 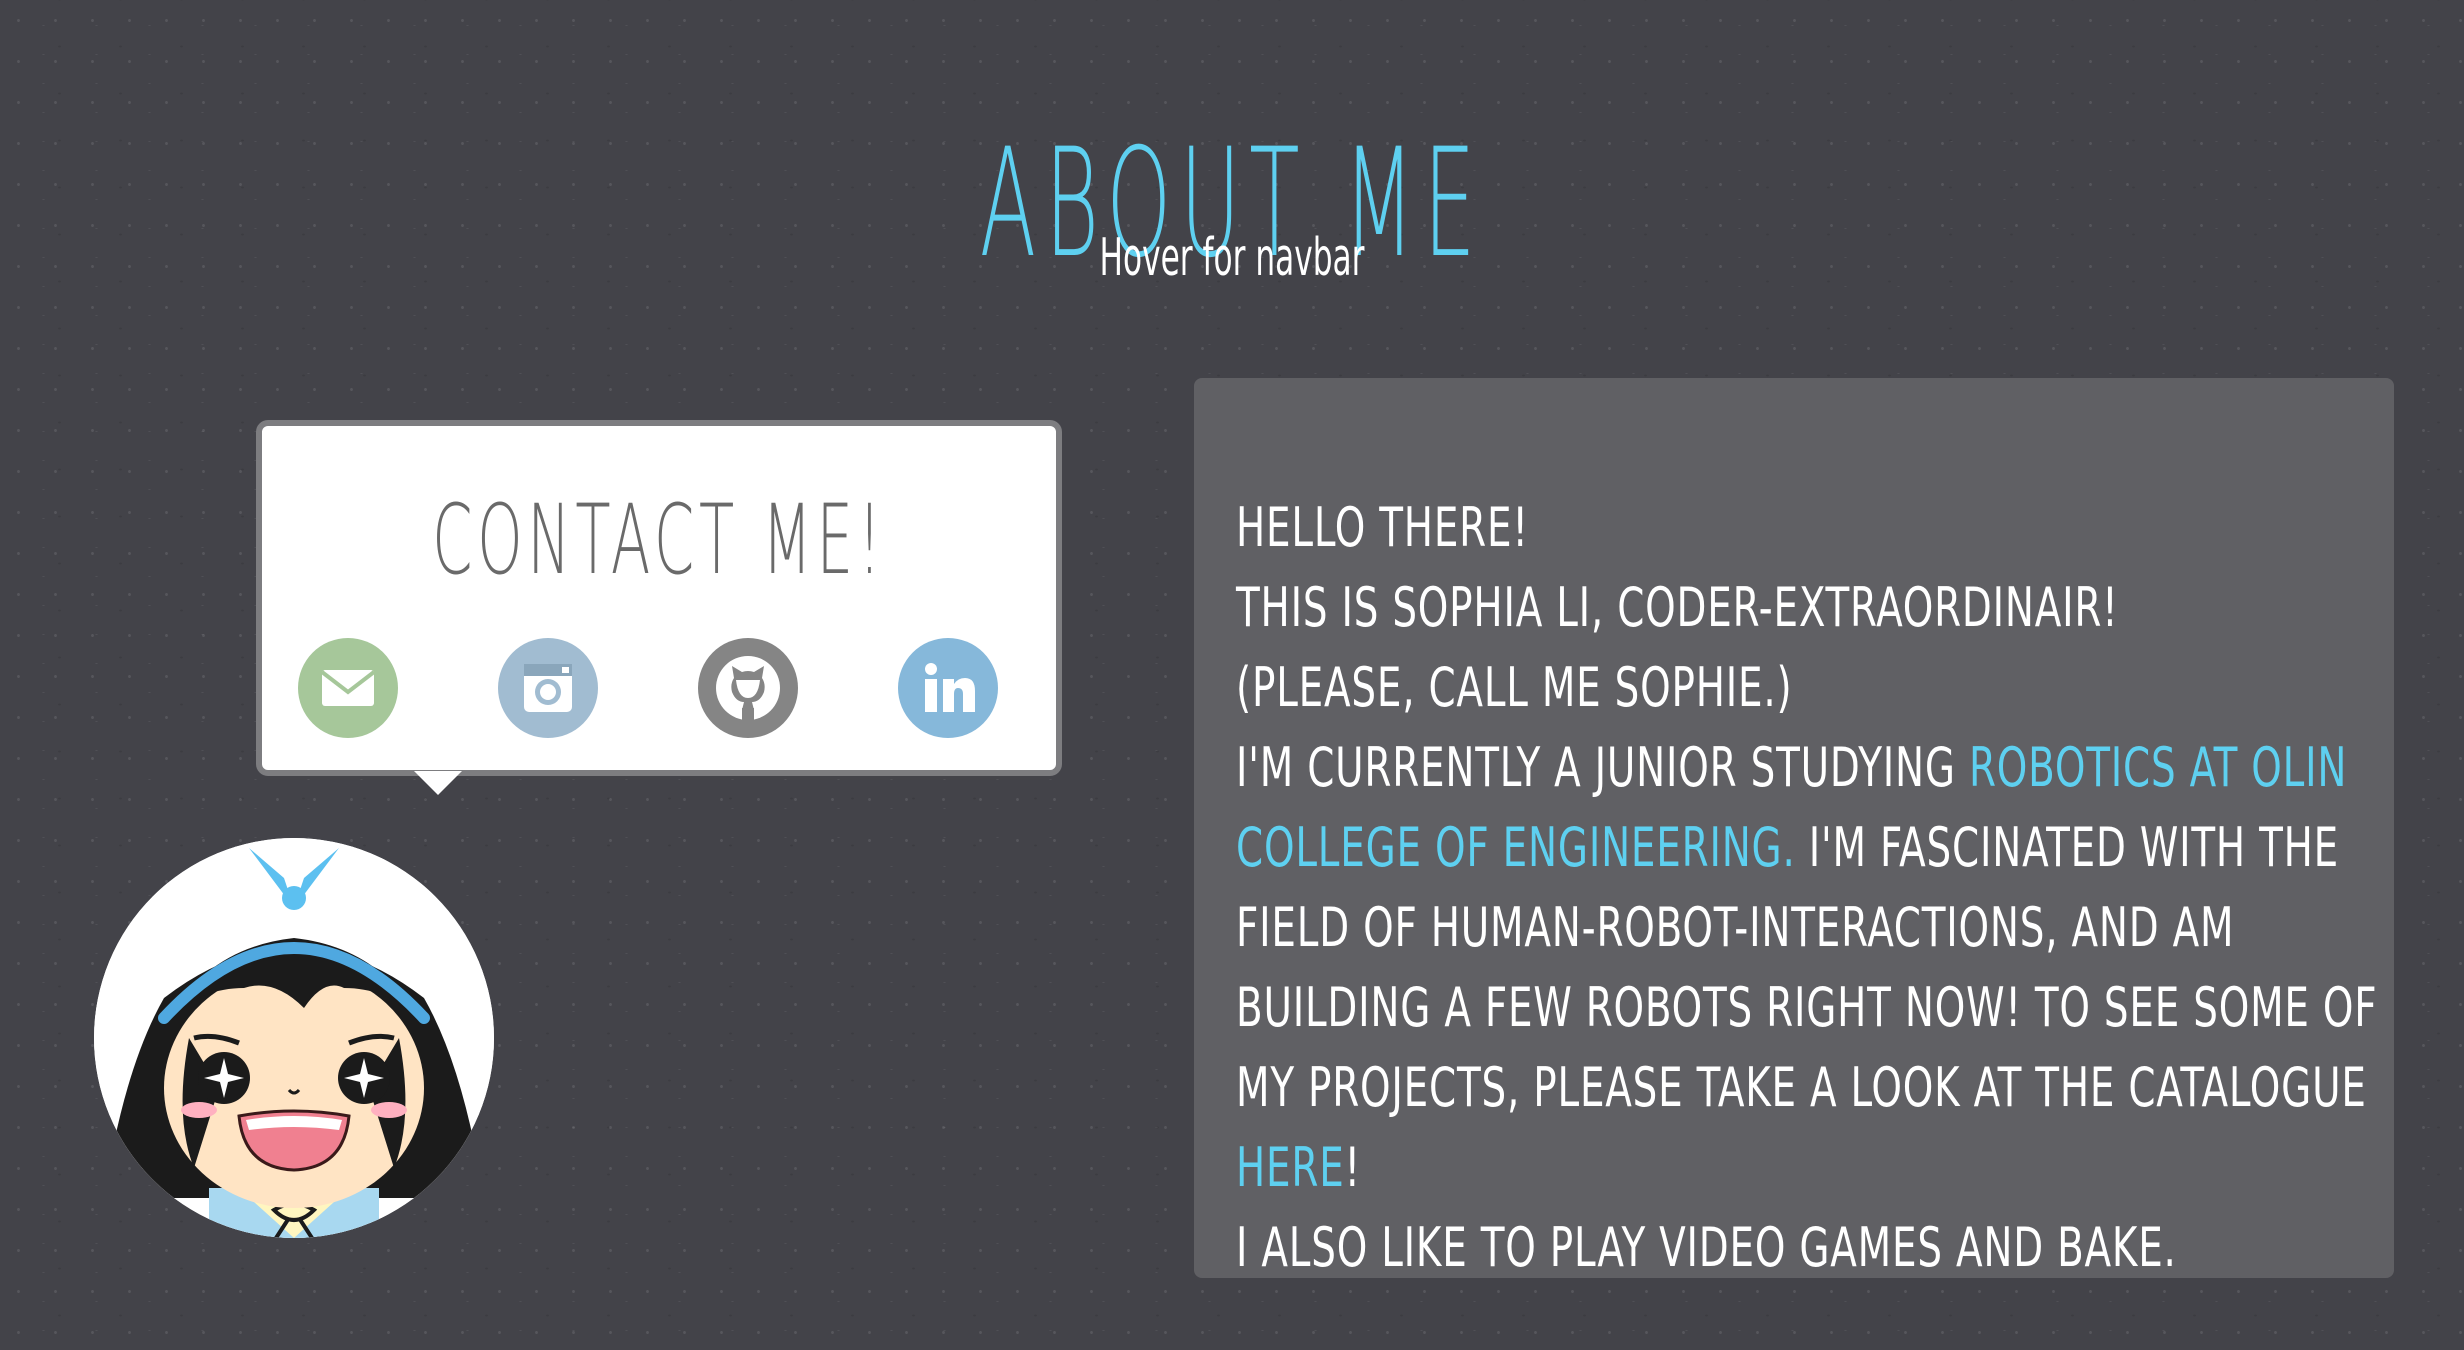 I want to click on github-glyph, so click(x=748, y=688).